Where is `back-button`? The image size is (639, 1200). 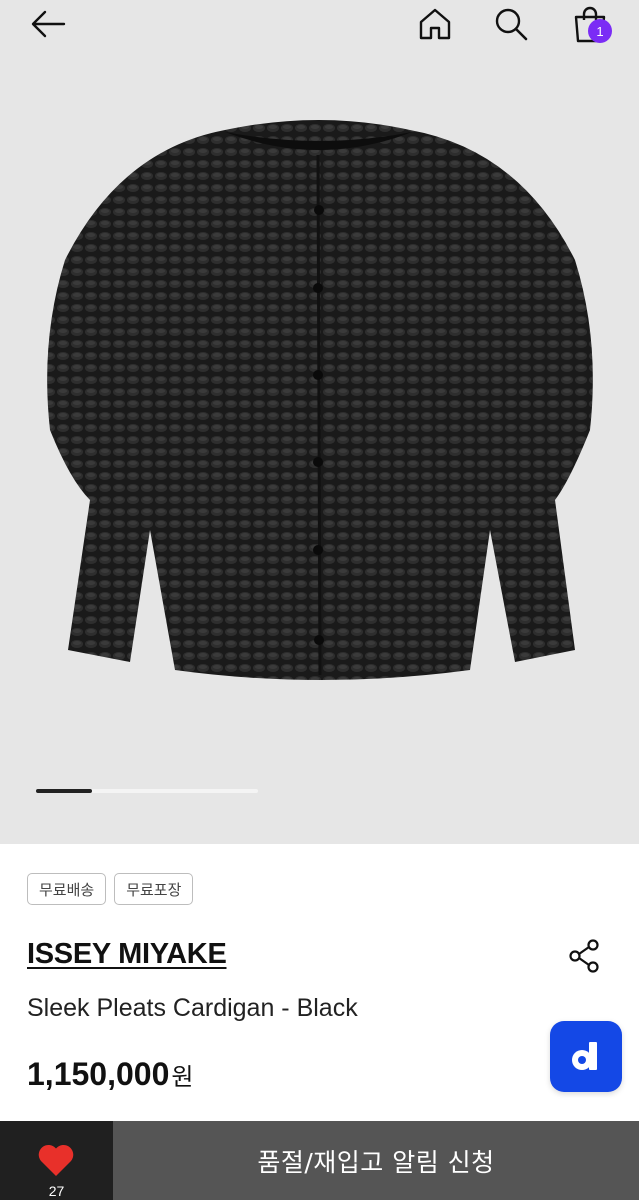 back-button is located at coordinates (48, 24).